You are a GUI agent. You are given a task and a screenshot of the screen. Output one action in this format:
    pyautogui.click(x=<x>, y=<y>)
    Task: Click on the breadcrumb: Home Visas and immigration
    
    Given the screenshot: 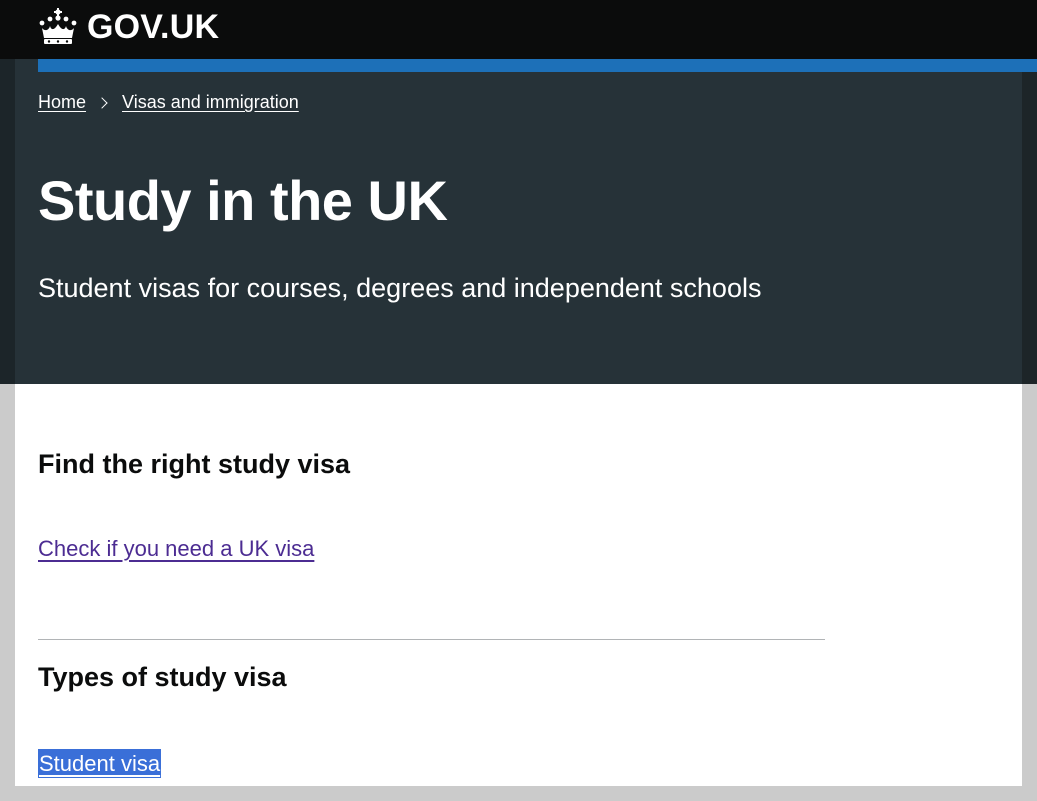 What is the action you would take?
    pyautogui.click(x=168, y=102)
    